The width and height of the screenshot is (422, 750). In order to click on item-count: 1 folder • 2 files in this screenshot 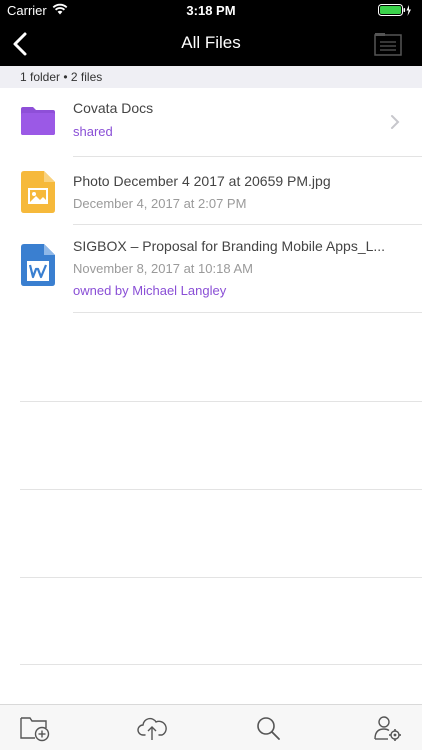, I will do `click(61, 77)`.